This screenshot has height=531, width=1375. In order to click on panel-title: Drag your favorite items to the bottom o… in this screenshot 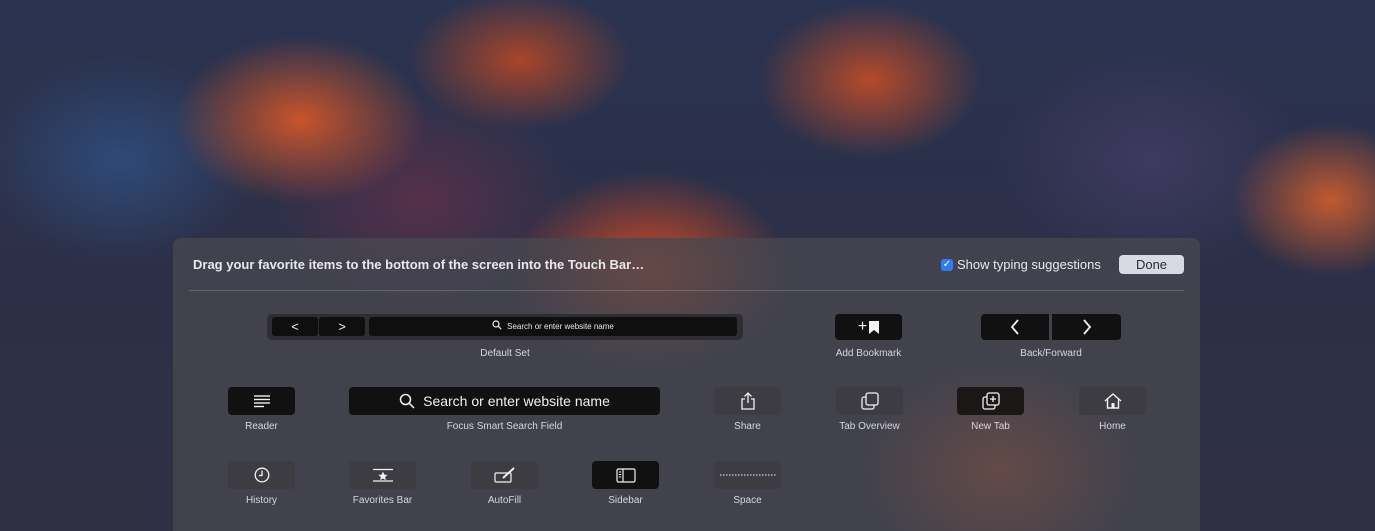, I will do `click(419, 264)`.